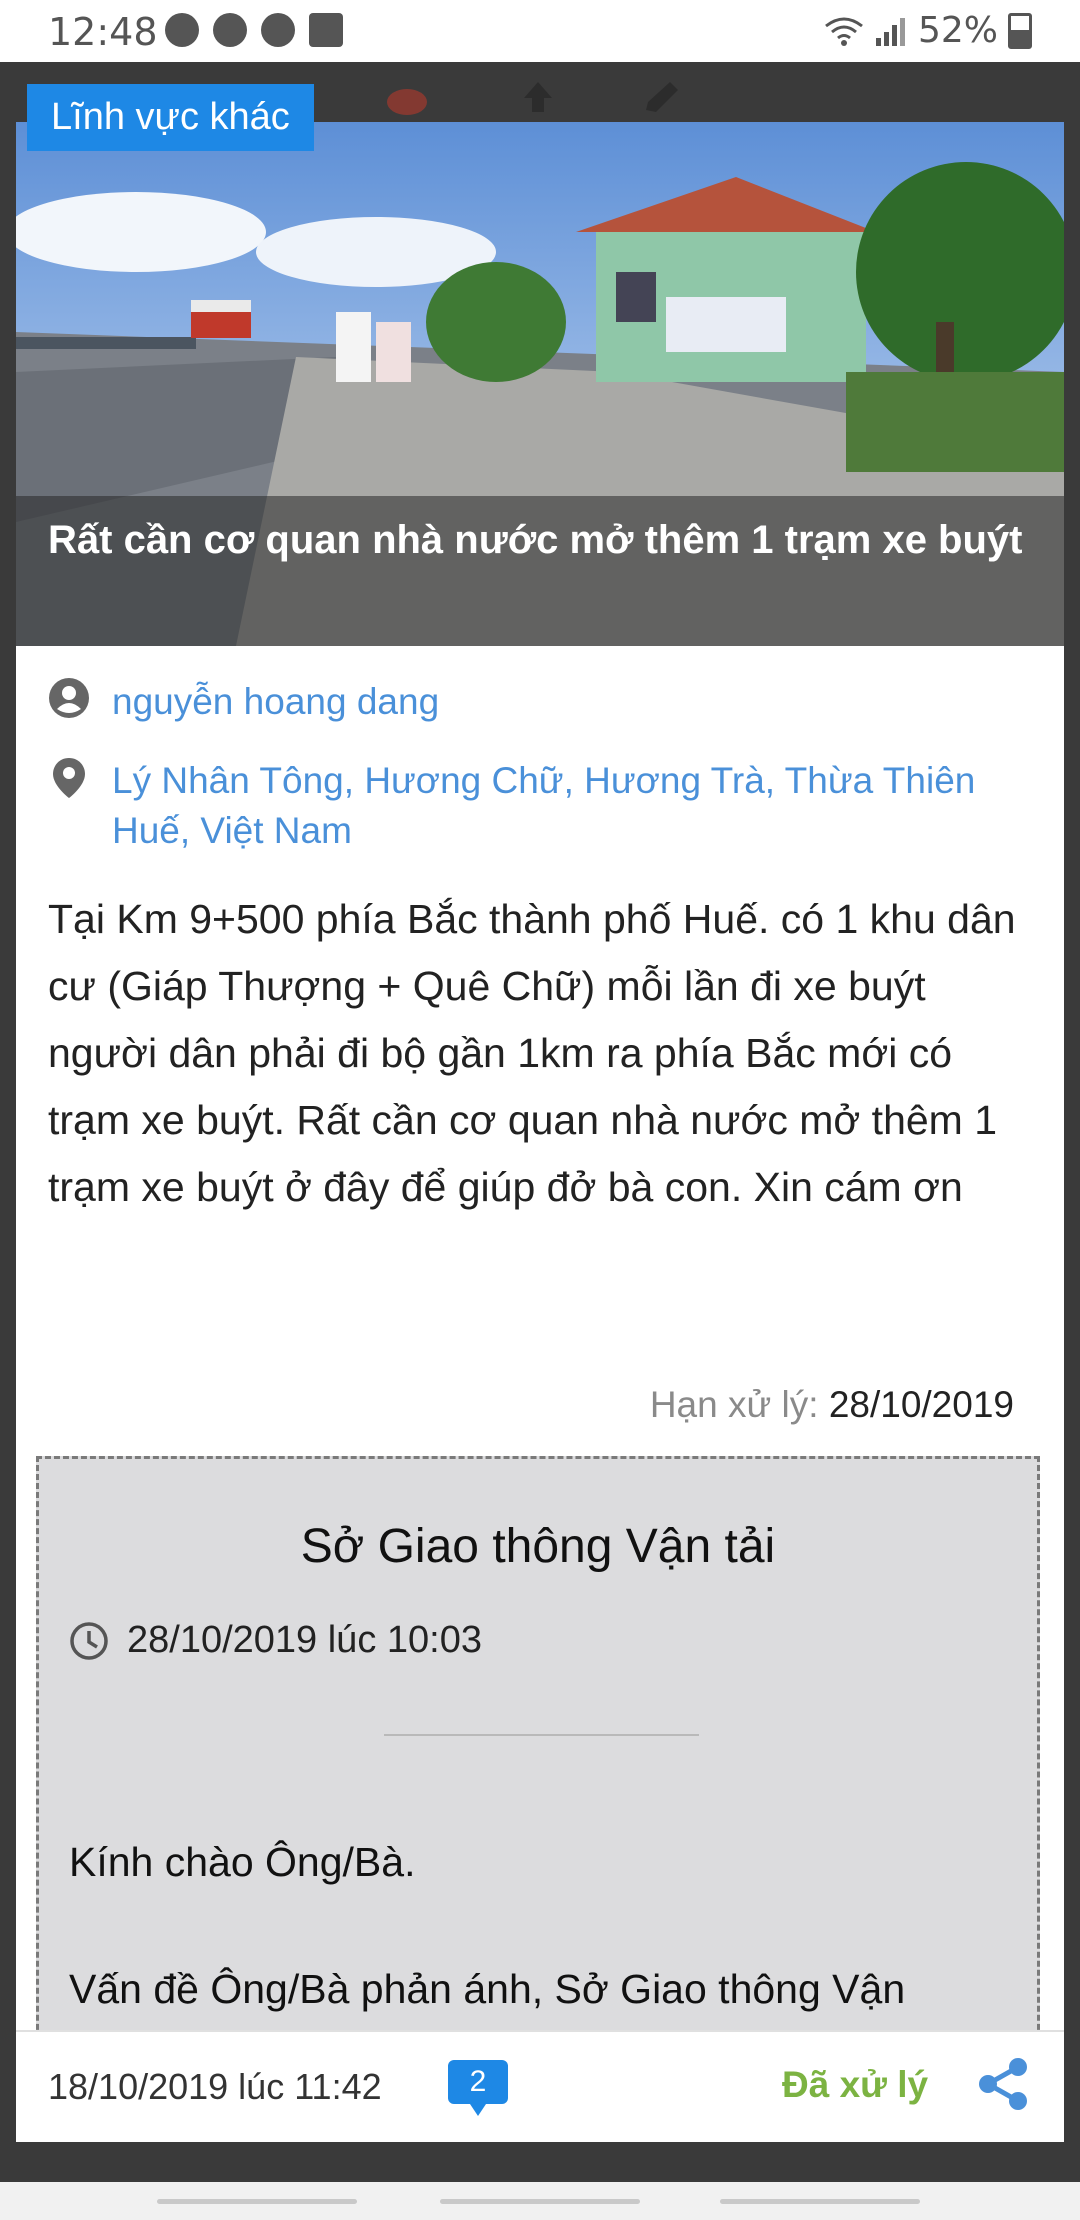 The image size is (1080, 2220). What do you see at coordinates (1003, 2084) in the screenshot?
I see `share-icon` at bounding box center [1003, 2084].